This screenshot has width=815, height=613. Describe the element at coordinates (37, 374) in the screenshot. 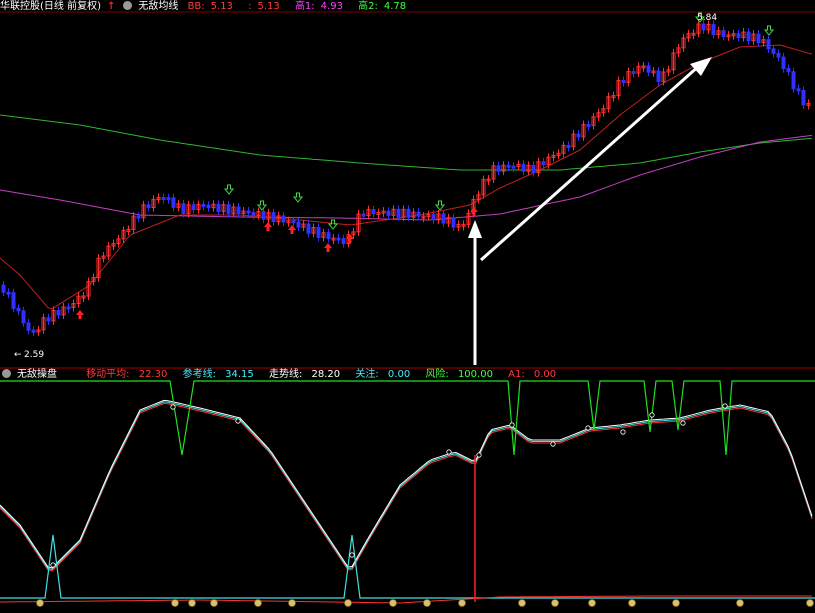

I see `osc-indicator-name: 无敌操盘` at that location.